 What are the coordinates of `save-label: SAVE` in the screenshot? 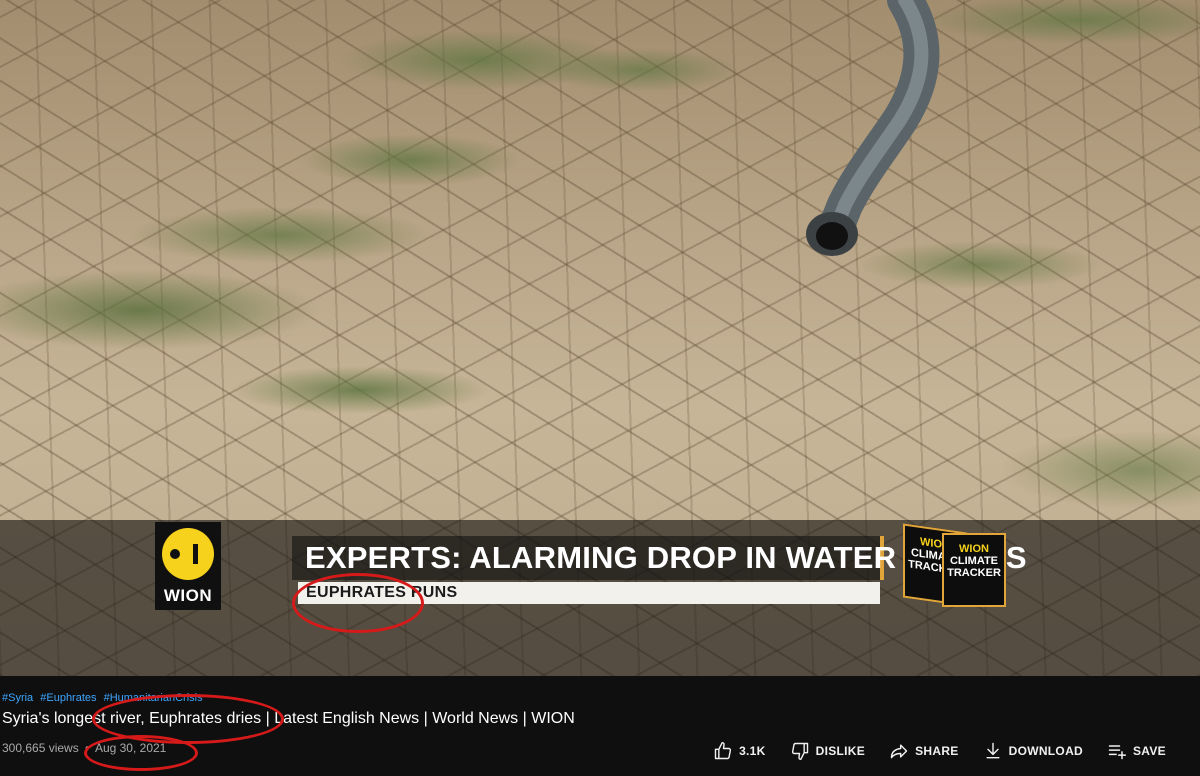 It's located at (1149, 751).